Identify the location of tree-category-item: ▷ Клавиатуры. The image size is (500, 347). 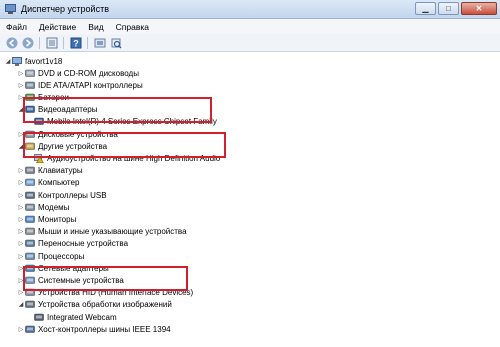
(50, 171).